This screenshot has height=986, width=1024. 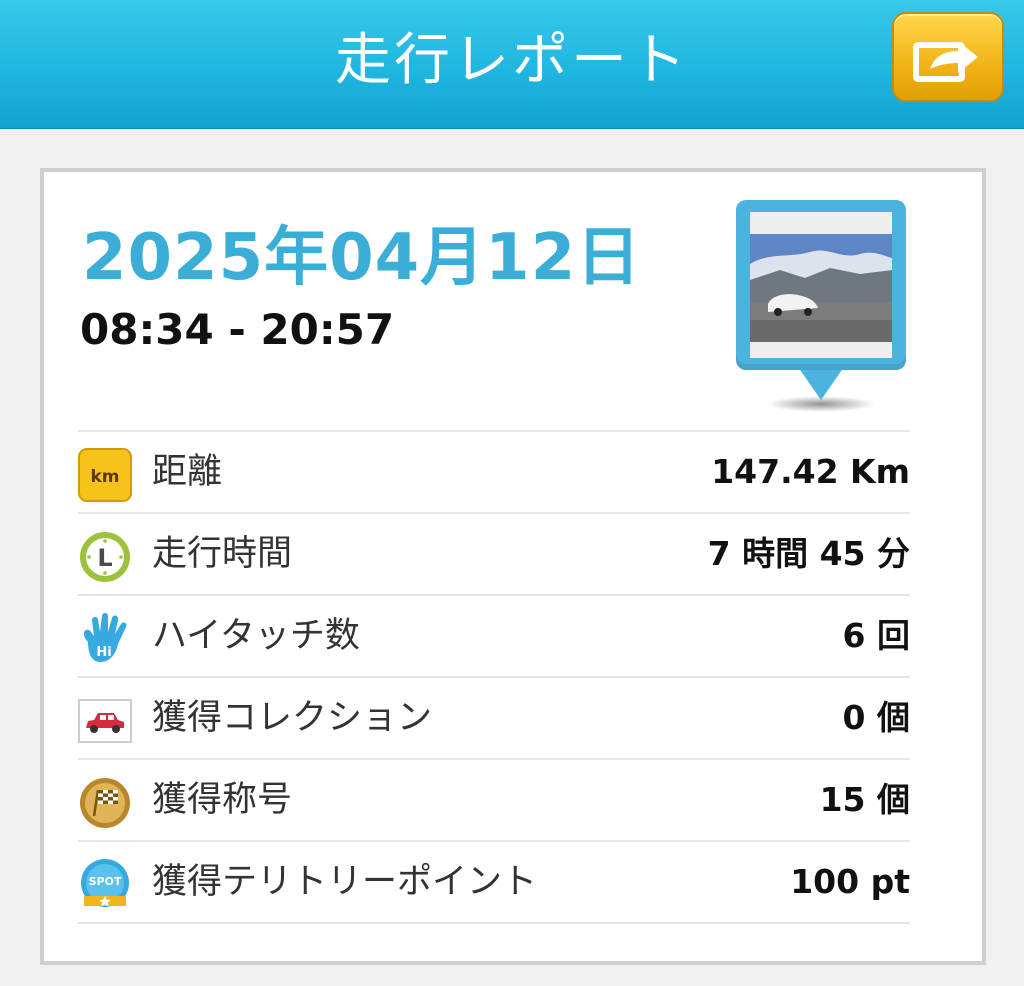 I want to click on clock-icon-text: L, so click(x=104, y=558).